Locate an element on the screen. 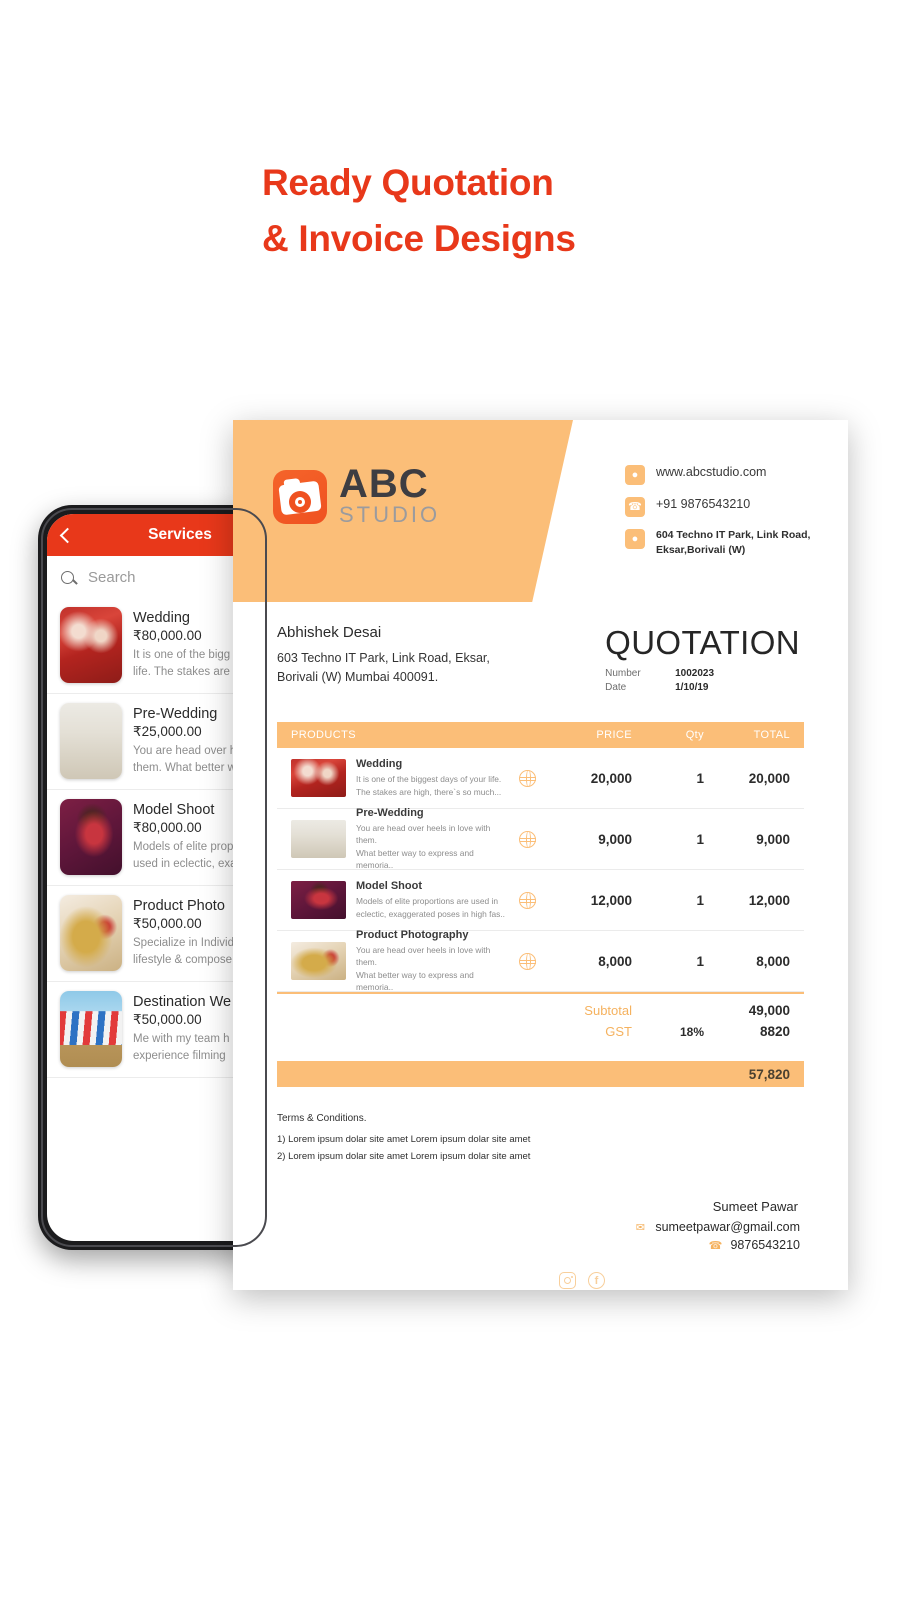 The width and height of the screenshot is (900, 1600). app-bar: Services is located at coordinates (154, 535).